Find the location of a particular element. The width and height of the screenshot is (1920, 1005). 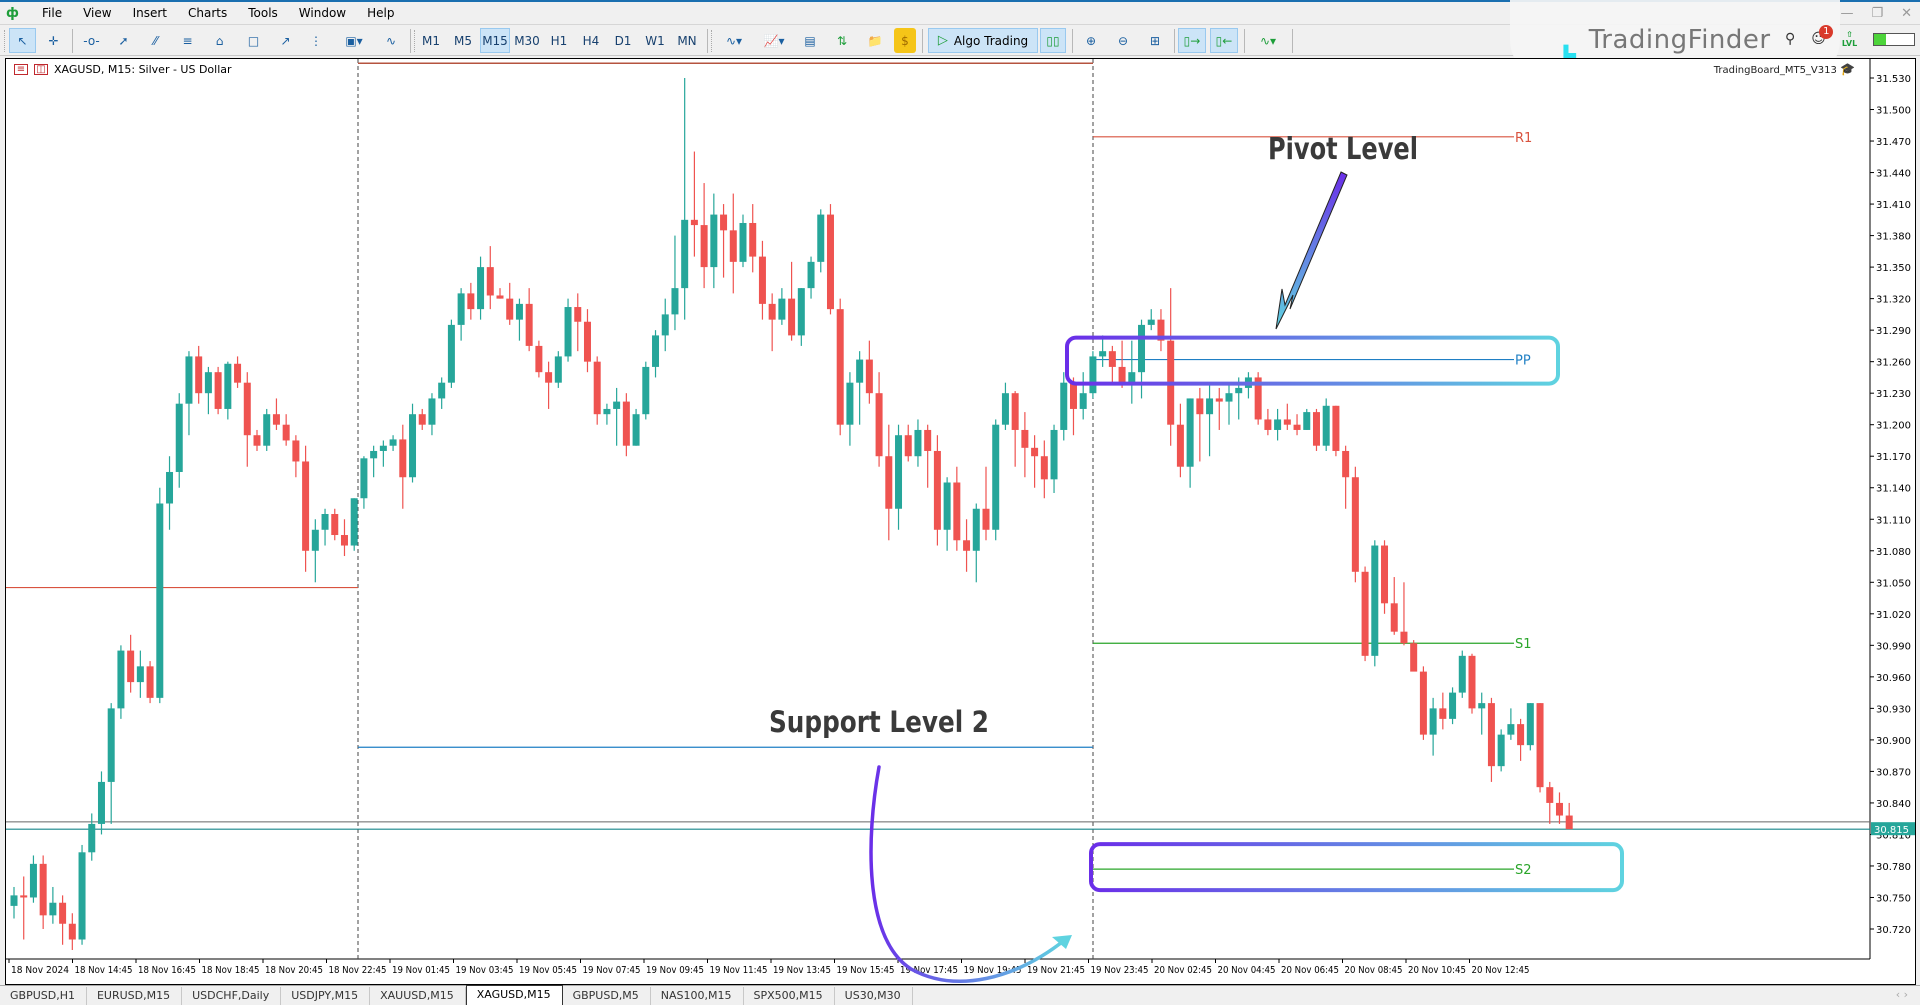

fibo-tool-button: ≡ is located at coordinates (187, 40).